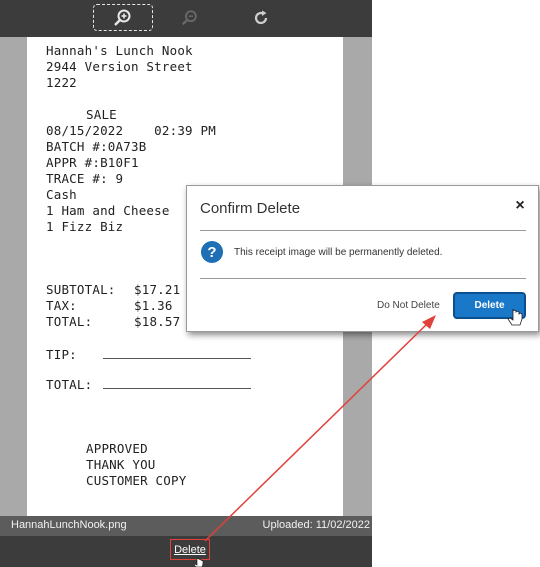 This screenshot has height=567, width=540. Describe the element at coordinates (69, 525) in the screenshot. I see `file-name: HannahLunchNook.png` at that location.